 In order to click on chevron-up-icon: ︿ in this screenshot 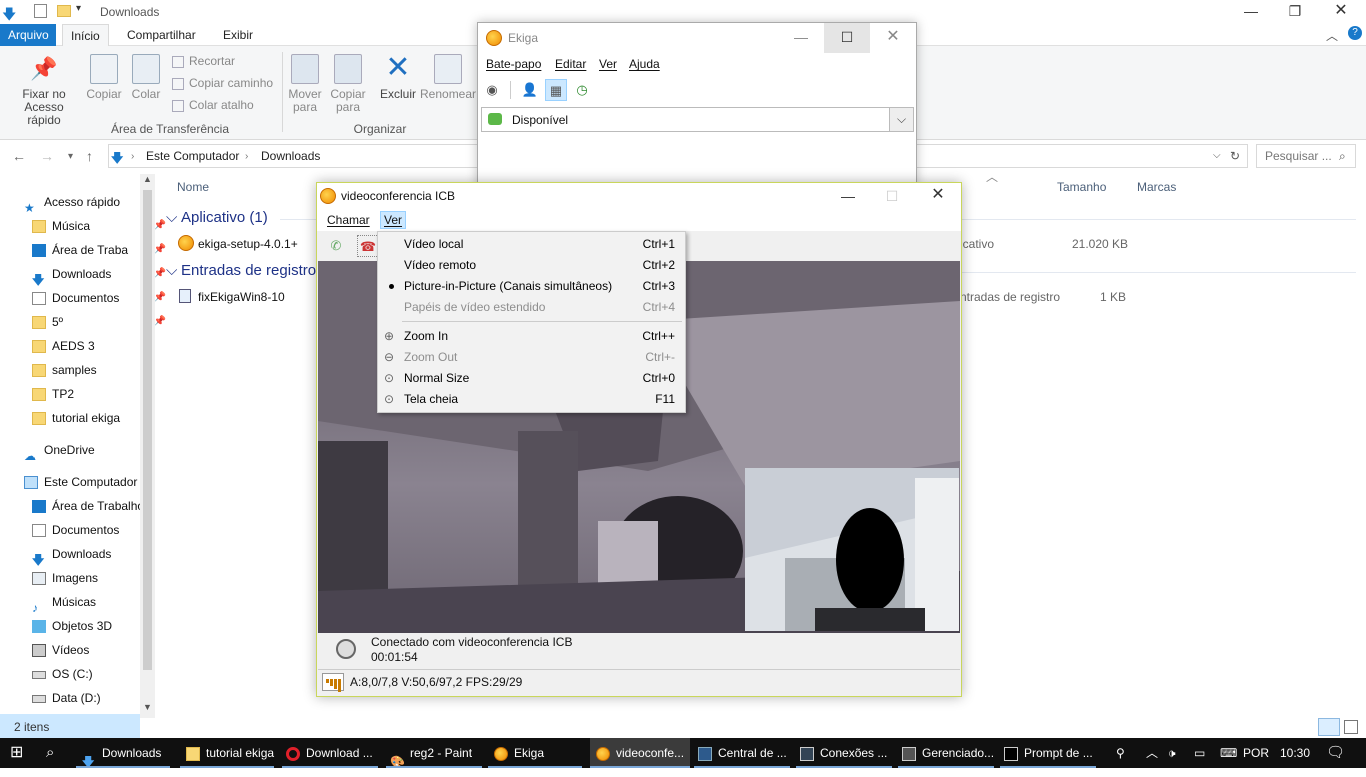, I will do `click(1152, 753)`.